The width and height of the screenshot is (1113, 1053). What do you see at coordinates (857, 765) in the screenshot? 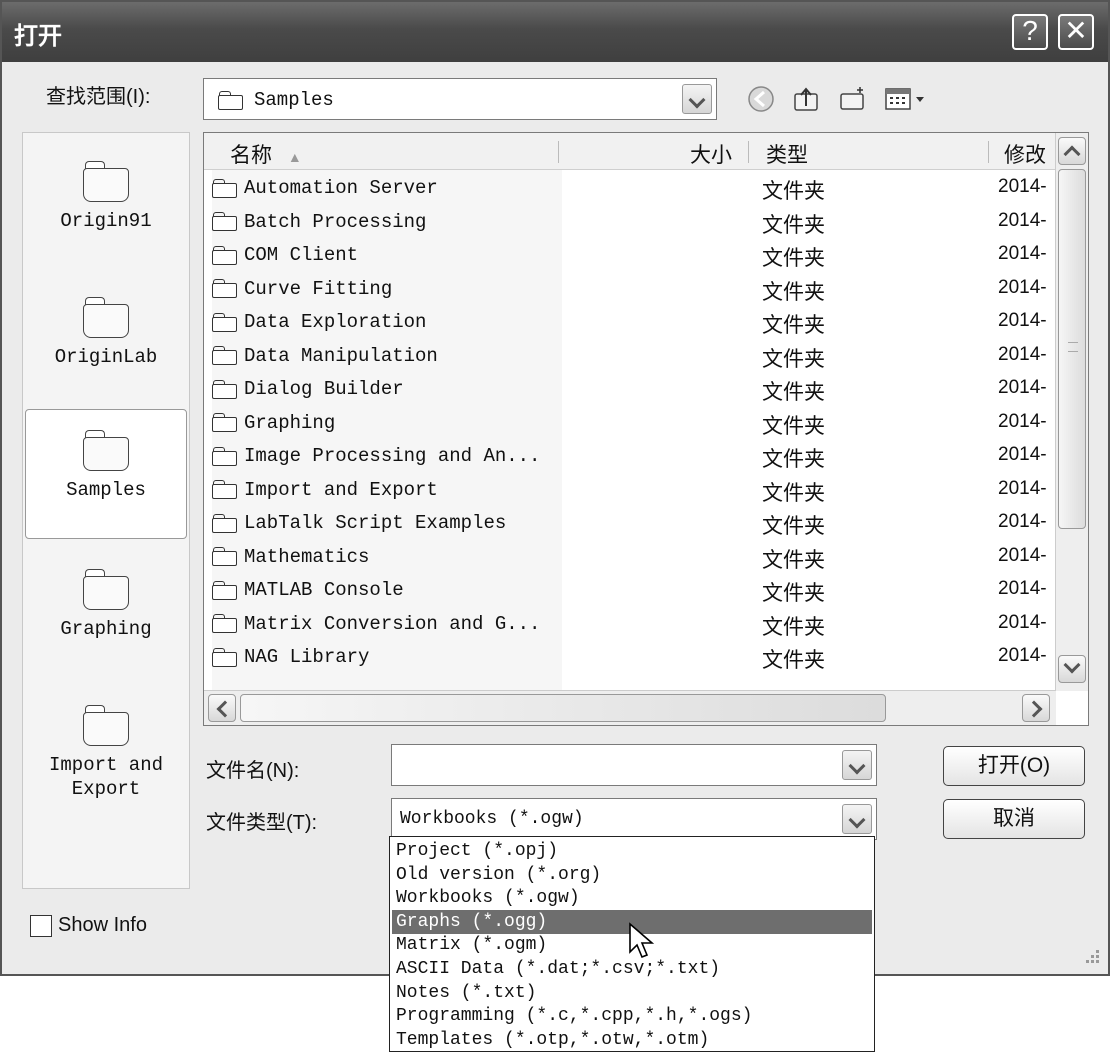
I see `filename-dropdown-button` at bounding box center [857, 765].